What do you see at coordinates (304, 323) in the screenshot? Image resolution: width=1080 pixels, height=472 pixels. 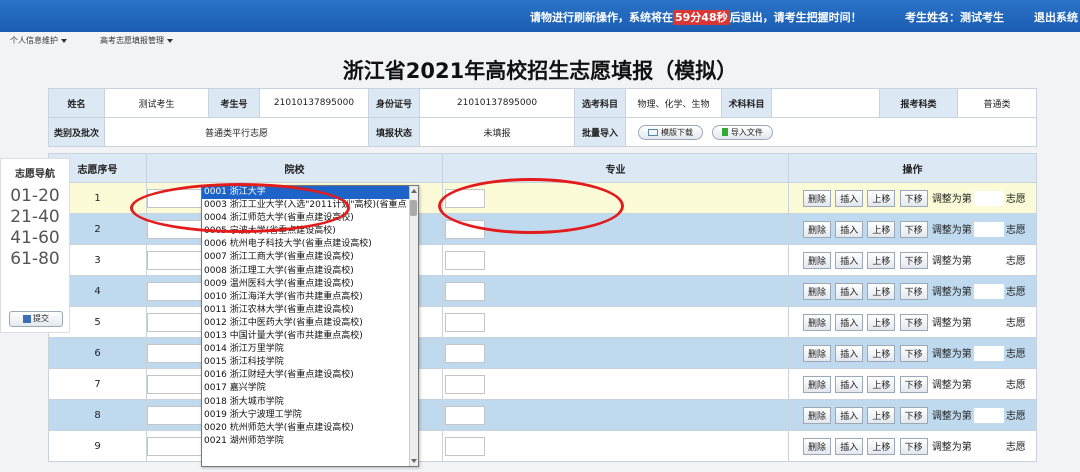 I see `dropdown-option: 0012 浙江中医药大学(省重点建设高校)` at bounding box center [304, 323].